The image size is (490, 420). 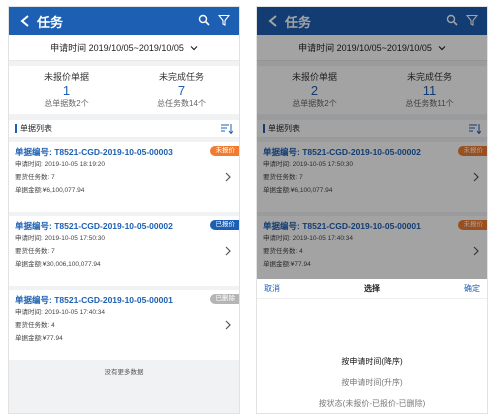 I want to click on stat-value: 1, so click(x=66, y=90).